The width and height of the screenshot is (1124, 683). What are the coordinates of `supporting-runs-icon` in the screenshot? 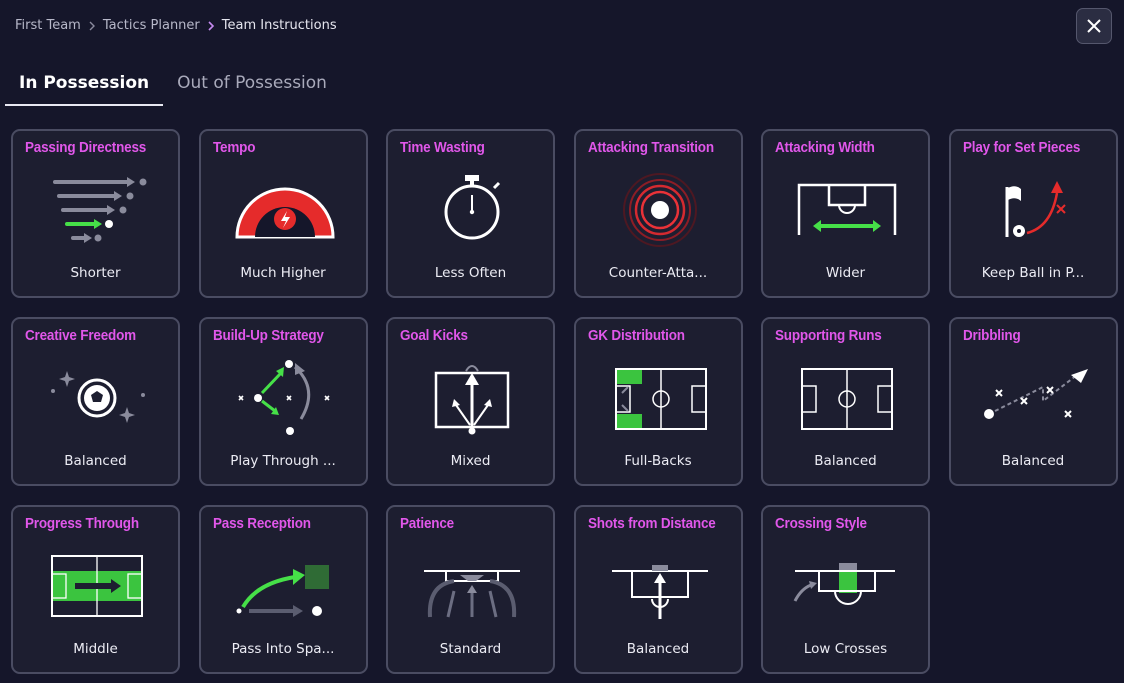 It's located at (847, 399).